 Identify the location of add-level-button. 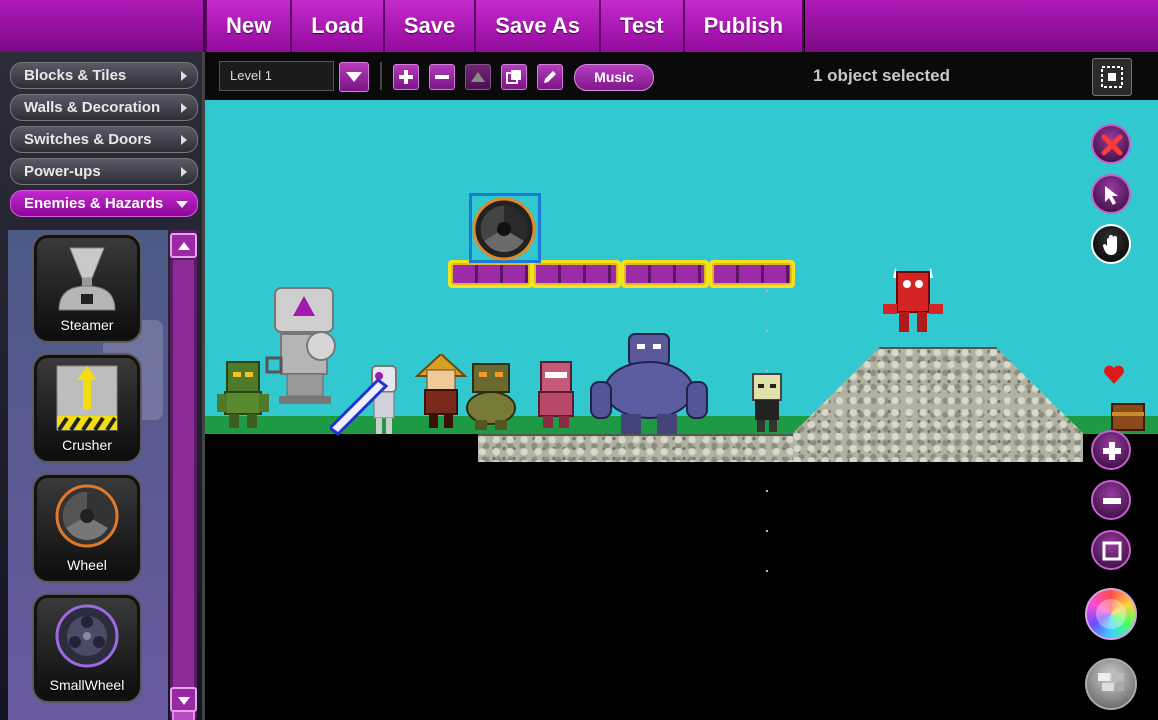
(406, 77).